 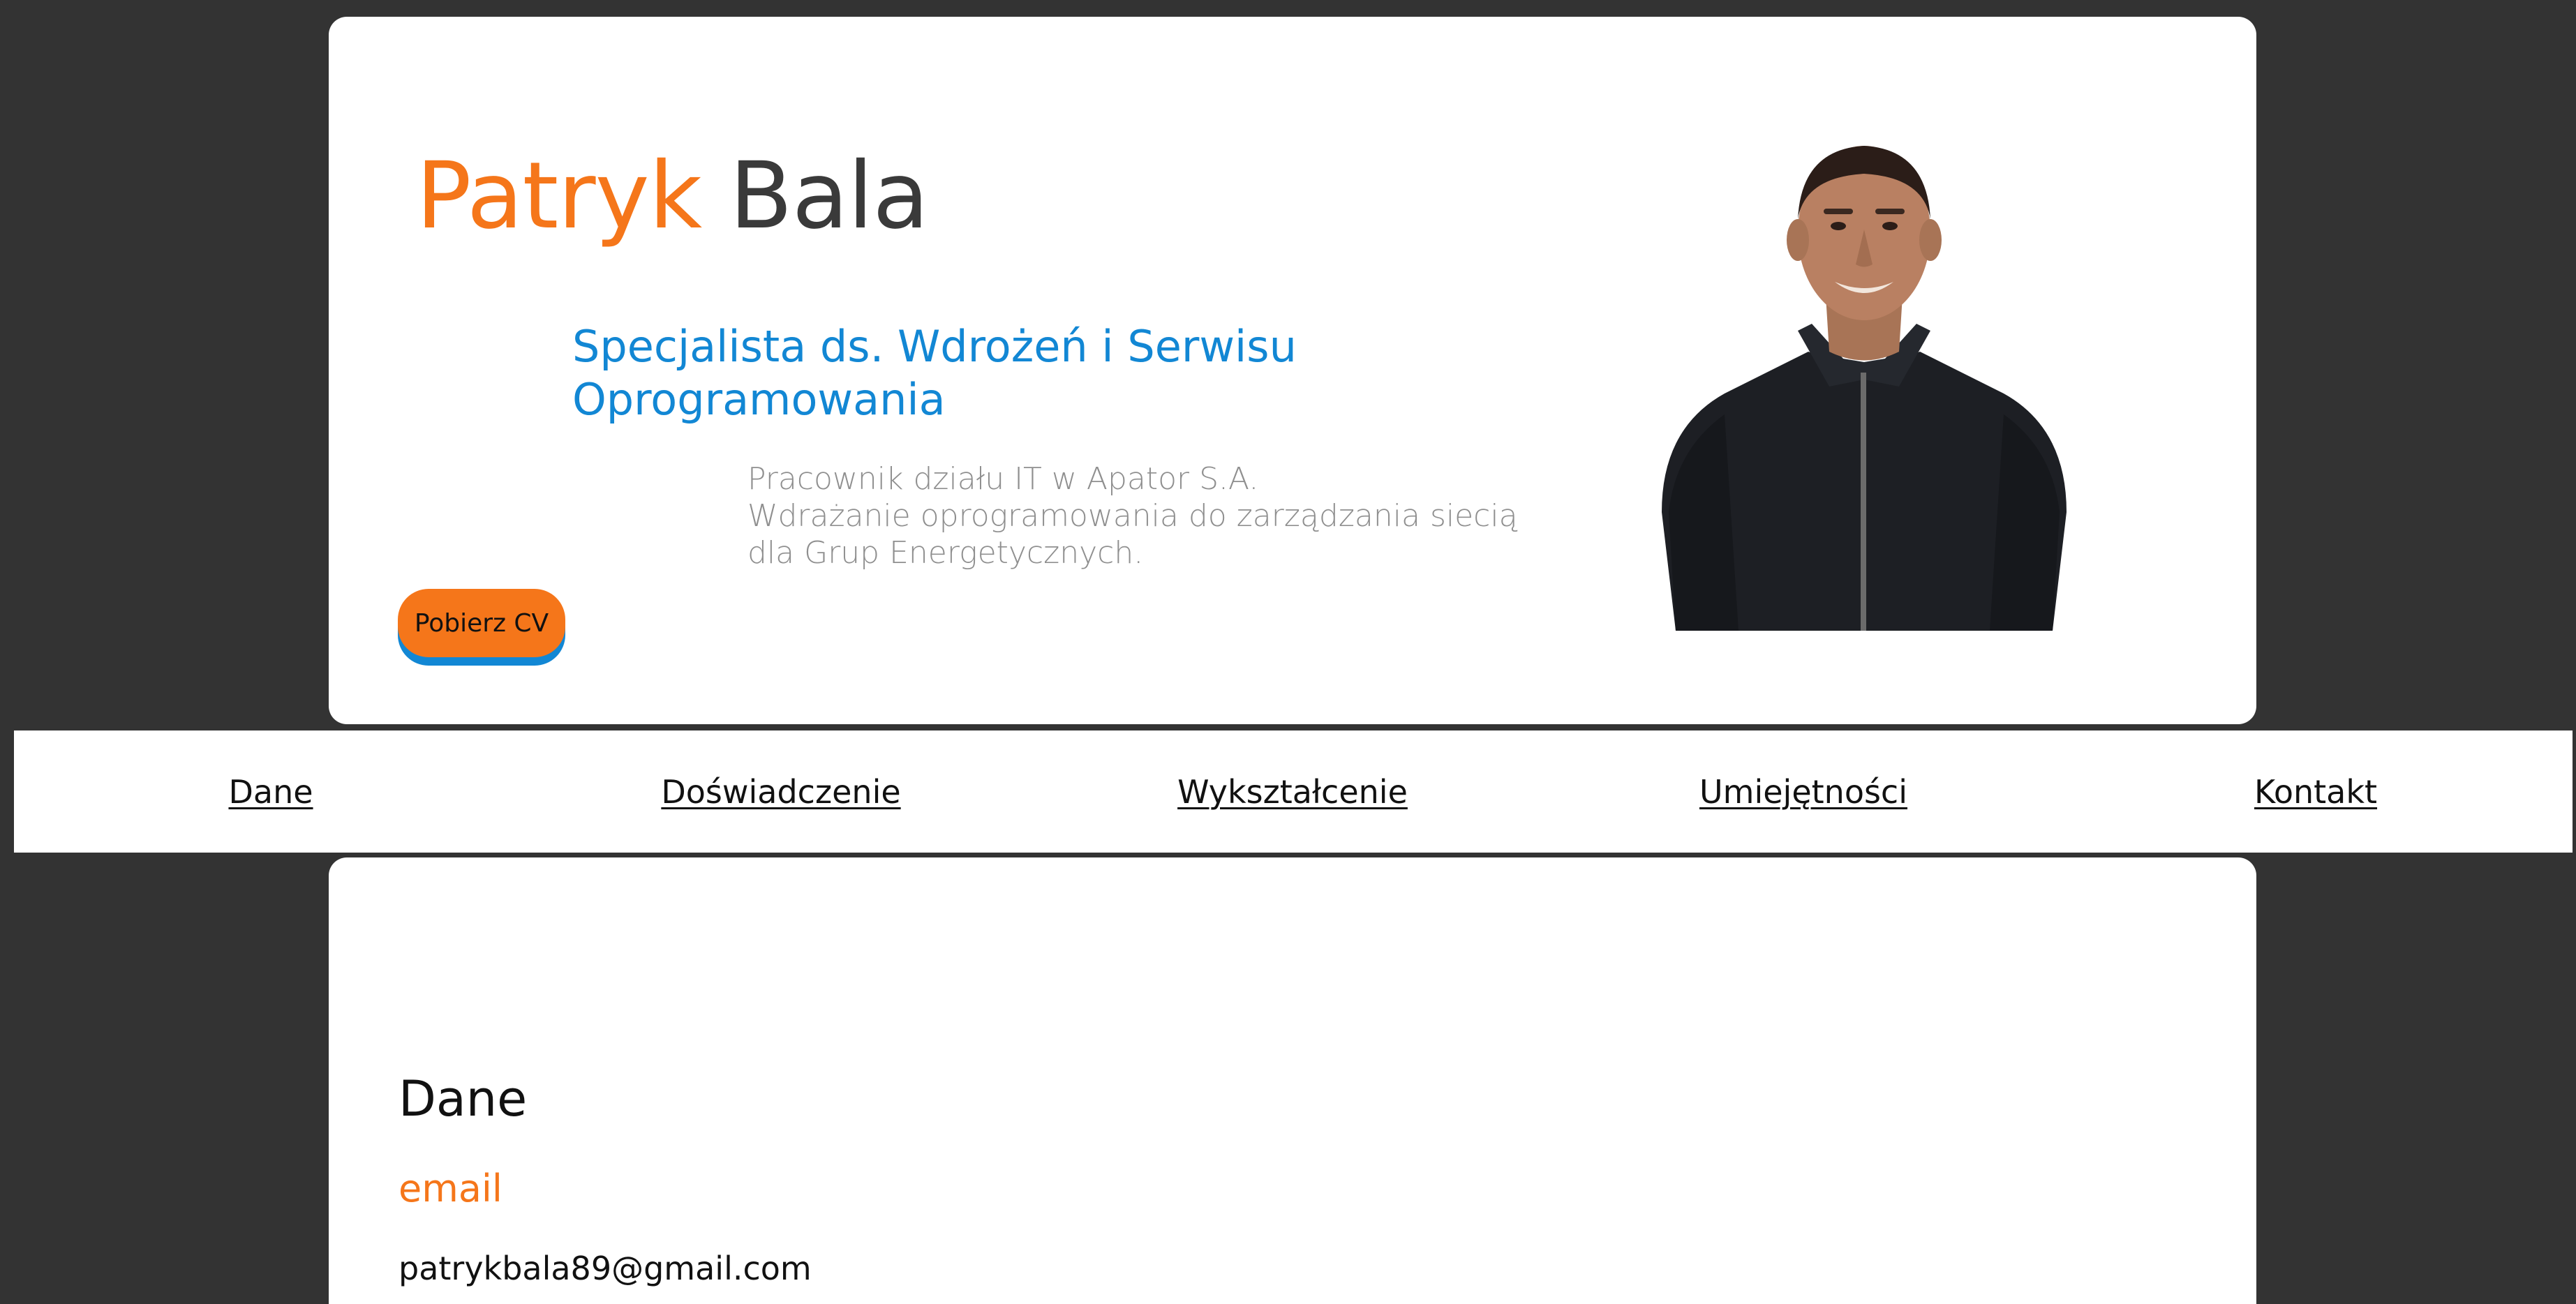 What do you see at coordinates (481, 623) in the screenshot?
I see `download-cv-button: Pobierz CV` at bounding box center [481, 623].